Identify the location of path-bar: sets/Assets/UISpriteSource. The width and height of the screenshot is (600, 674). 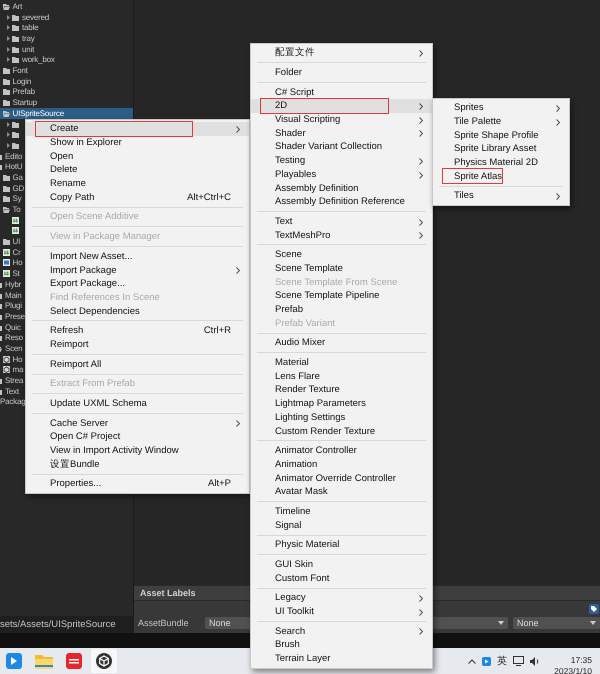
(66, 624).